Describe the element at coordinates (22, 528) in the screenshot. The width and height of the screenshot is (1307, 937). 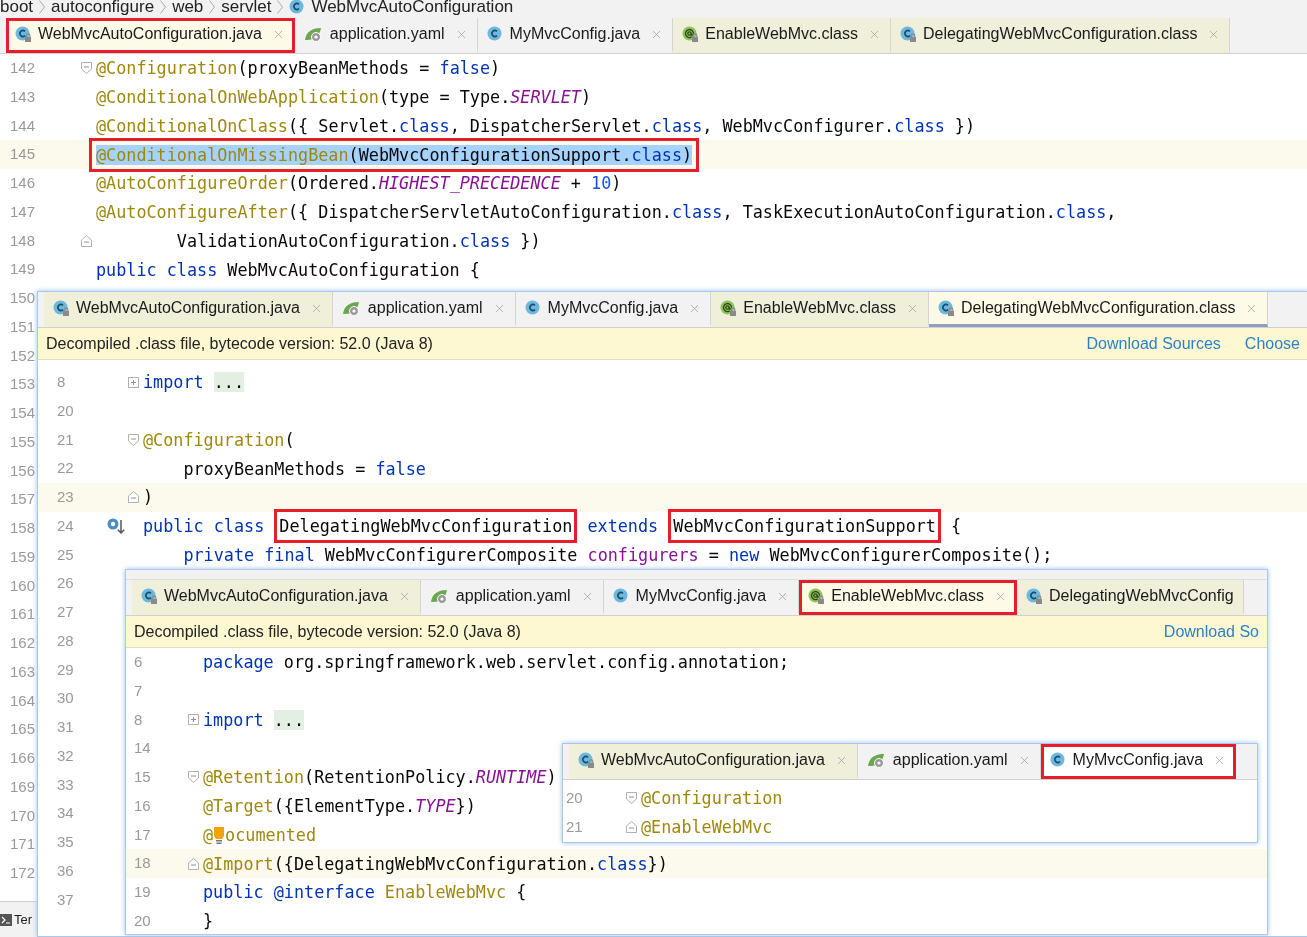
I see `line-number: 158` at that location.